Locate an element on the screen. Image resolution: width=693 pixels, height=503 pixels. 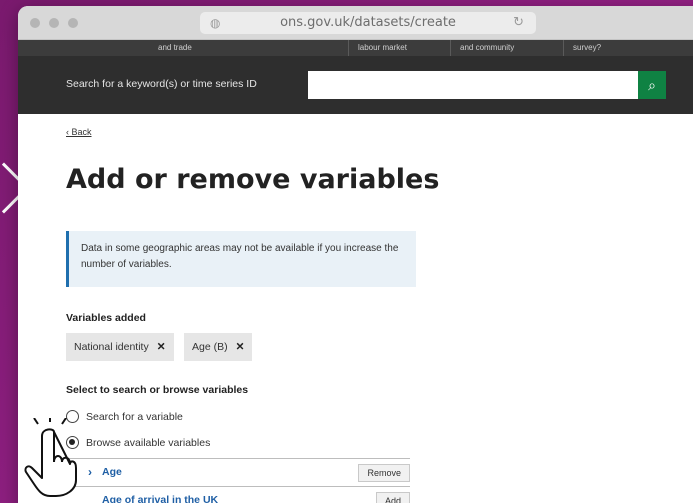
search-button: ⌕ is located at coordinates (652, 85).